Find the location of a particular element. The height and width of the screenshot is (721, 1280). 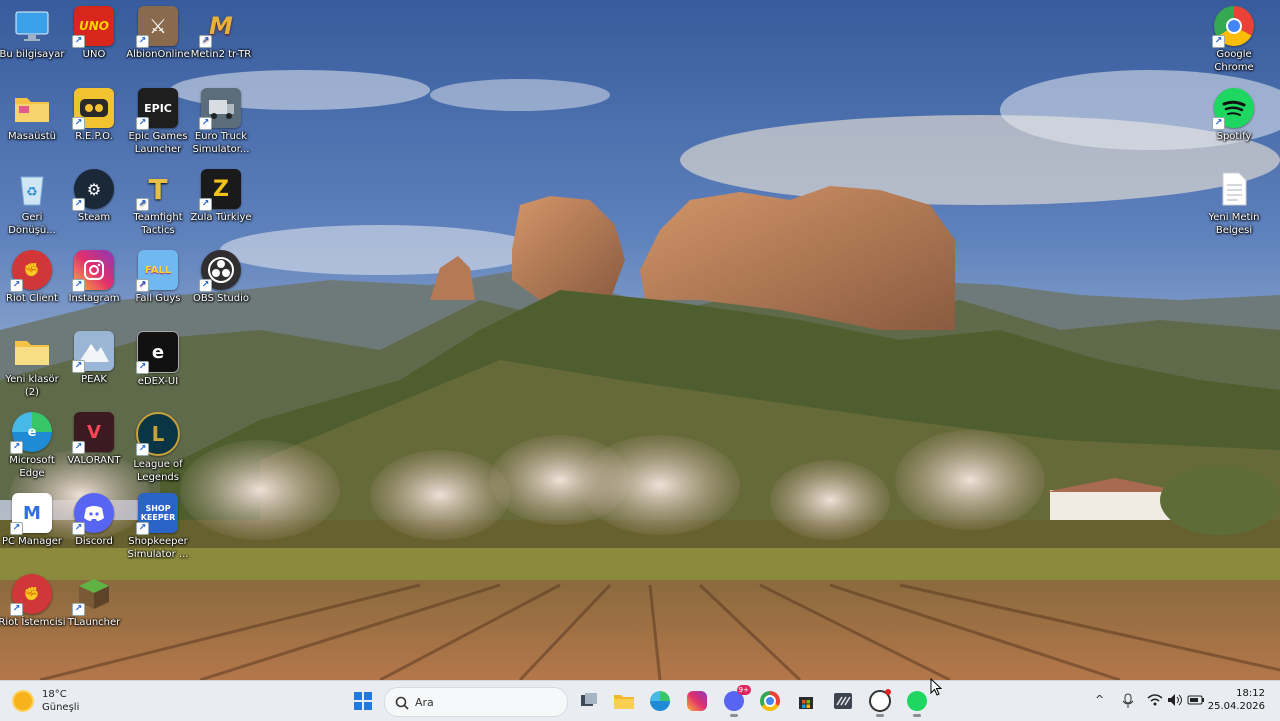

store-icon is located at coordinates (806, 703).